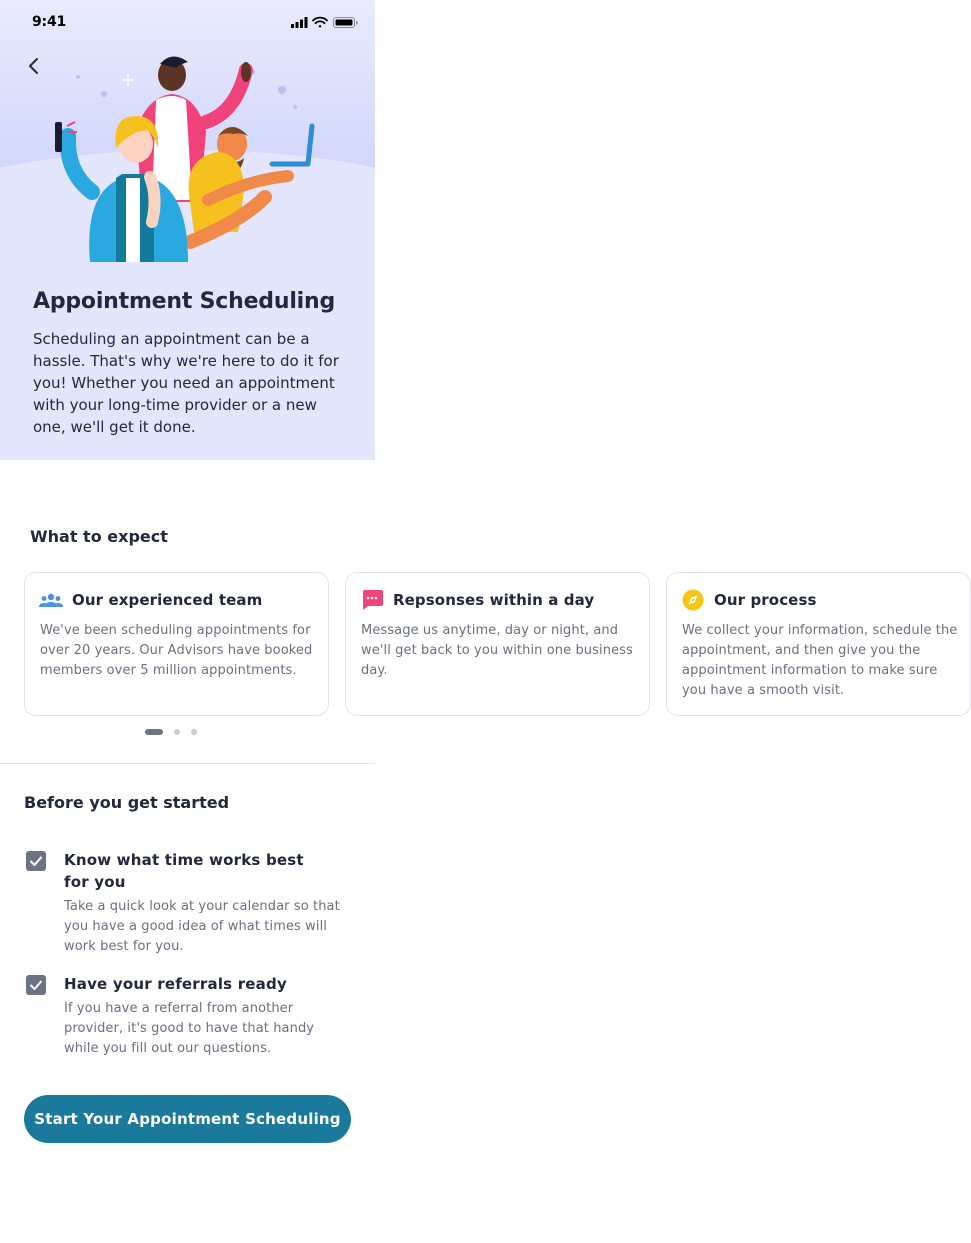 Image resolution: width=971 pixels, height=1243 pixels. I want to click on compass-icon, so click(693, 600).